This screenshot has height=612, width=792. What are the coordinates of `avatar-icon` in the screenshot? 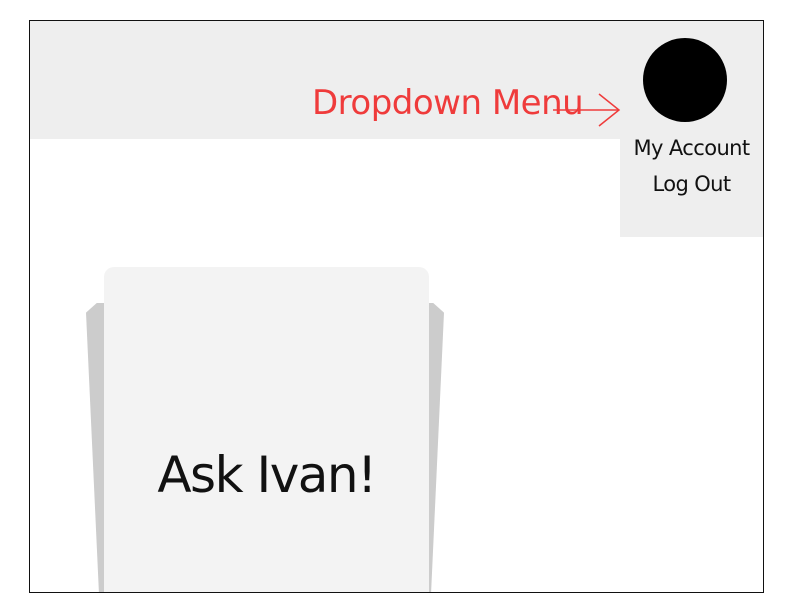 It's located at (685, 80).